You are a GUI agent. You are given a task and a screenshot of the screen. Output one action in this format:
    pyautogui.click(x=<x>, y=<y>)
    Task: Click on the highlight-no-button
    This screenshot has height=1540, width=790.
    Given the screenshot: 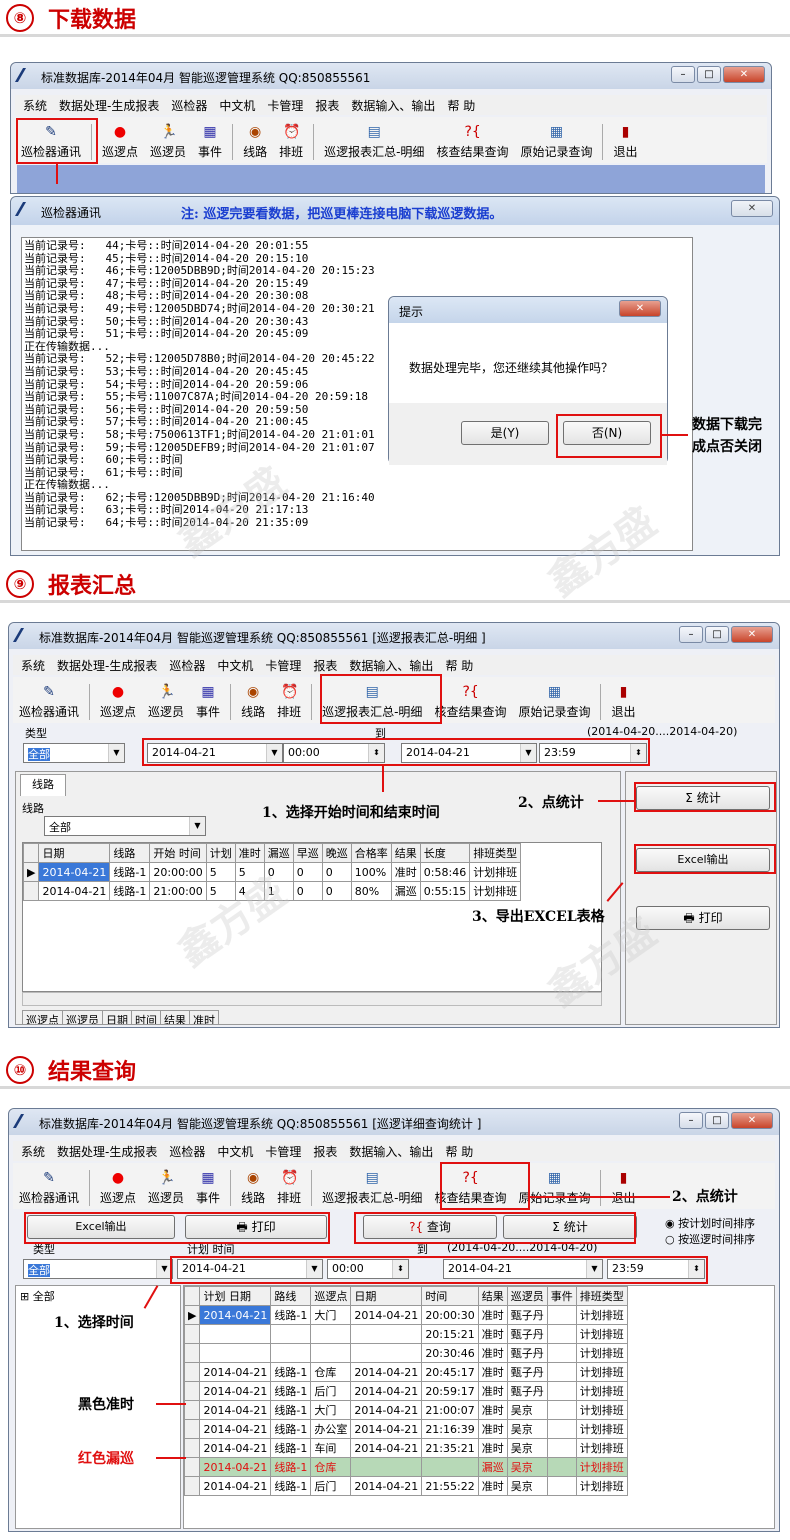 What is the action you would take?
    pyautogui.click(x=609, y=436)
    